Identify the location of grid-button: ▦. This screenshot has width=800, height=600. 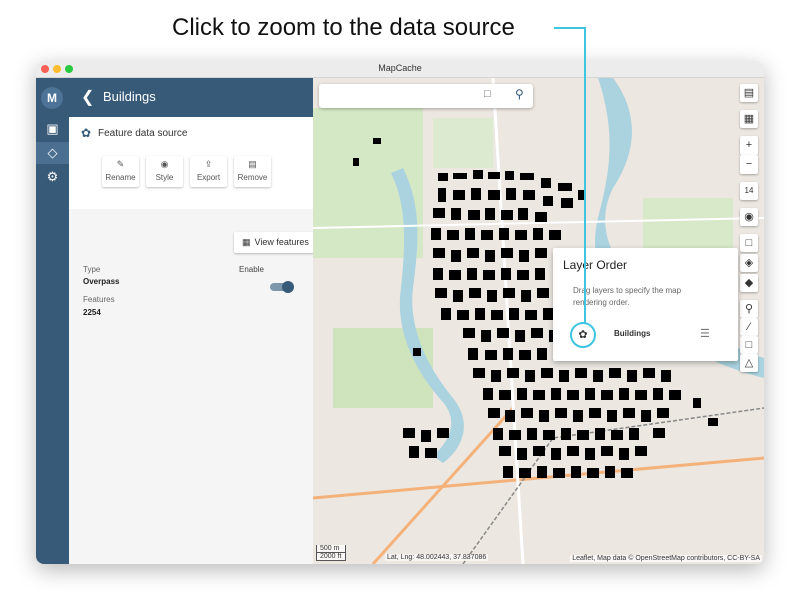
(749, 119).